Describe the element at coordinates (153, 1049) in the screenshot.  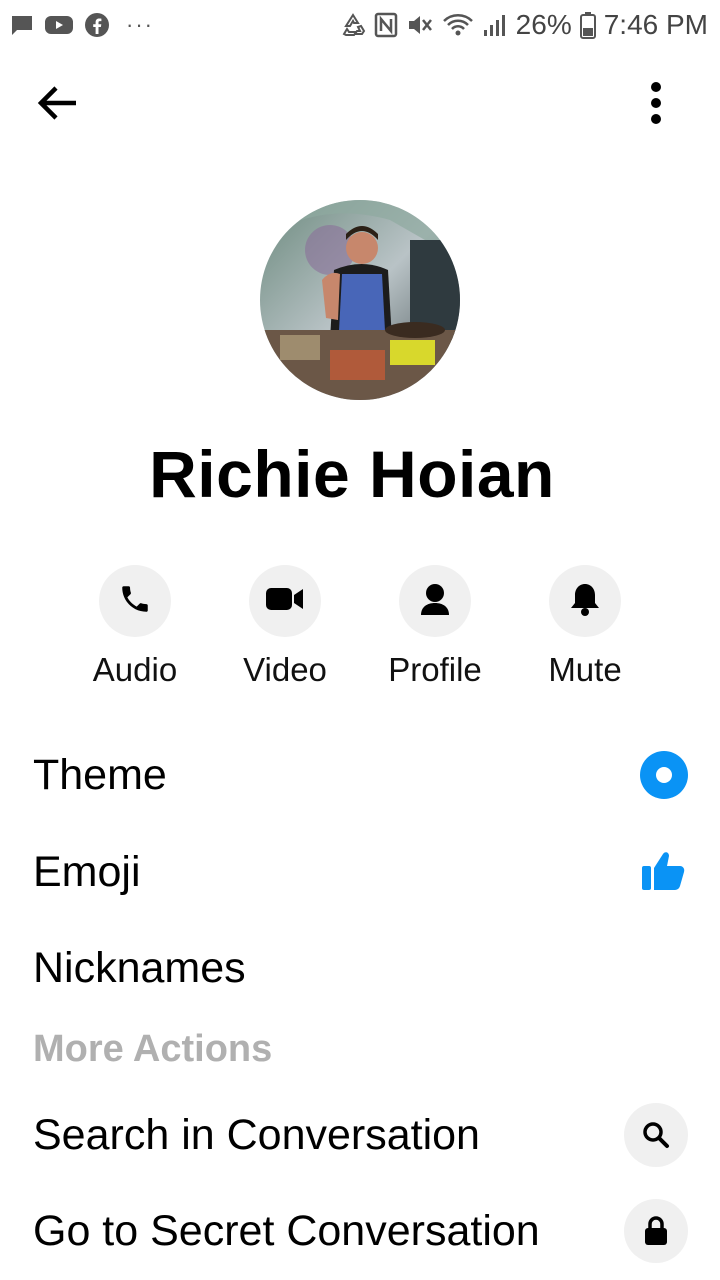
I see `more-actions-heading: More Actions` at that location.